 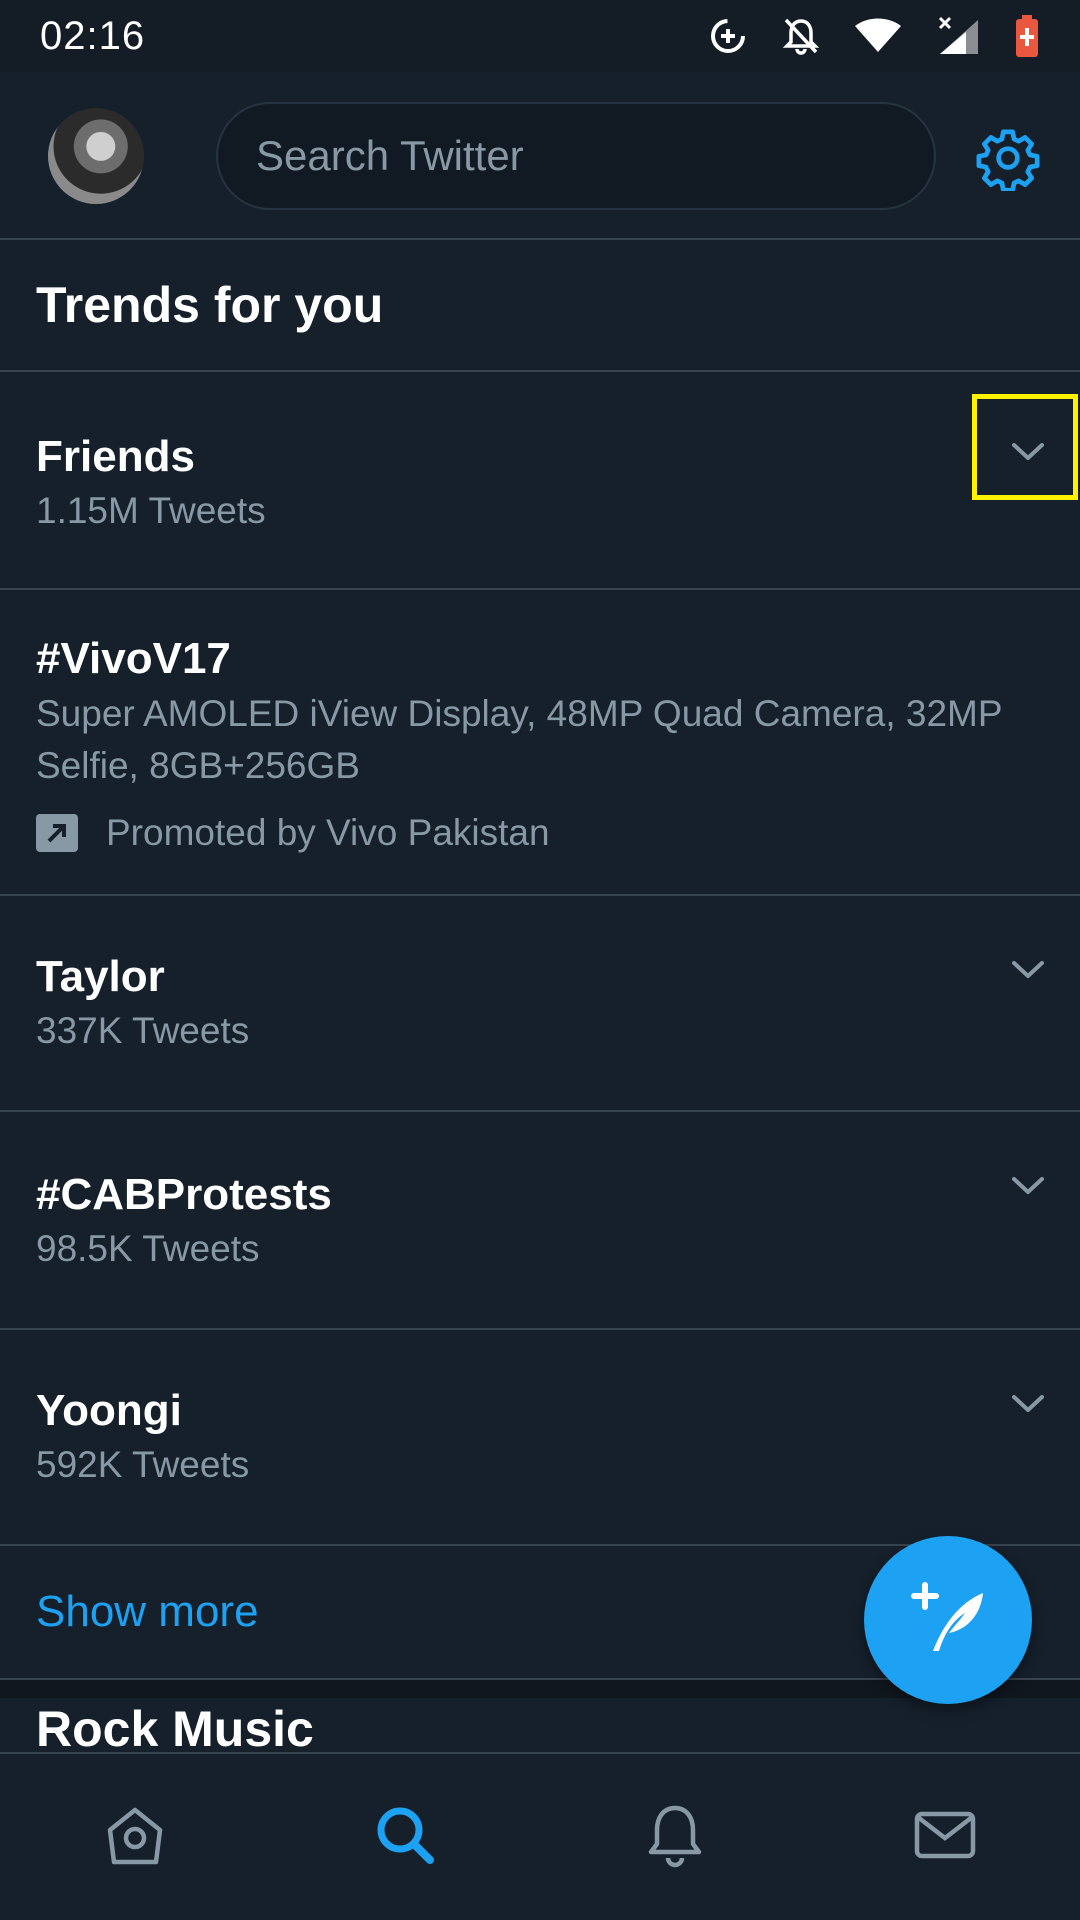 I want to click on search-icon, so click(x=405, y=1837).